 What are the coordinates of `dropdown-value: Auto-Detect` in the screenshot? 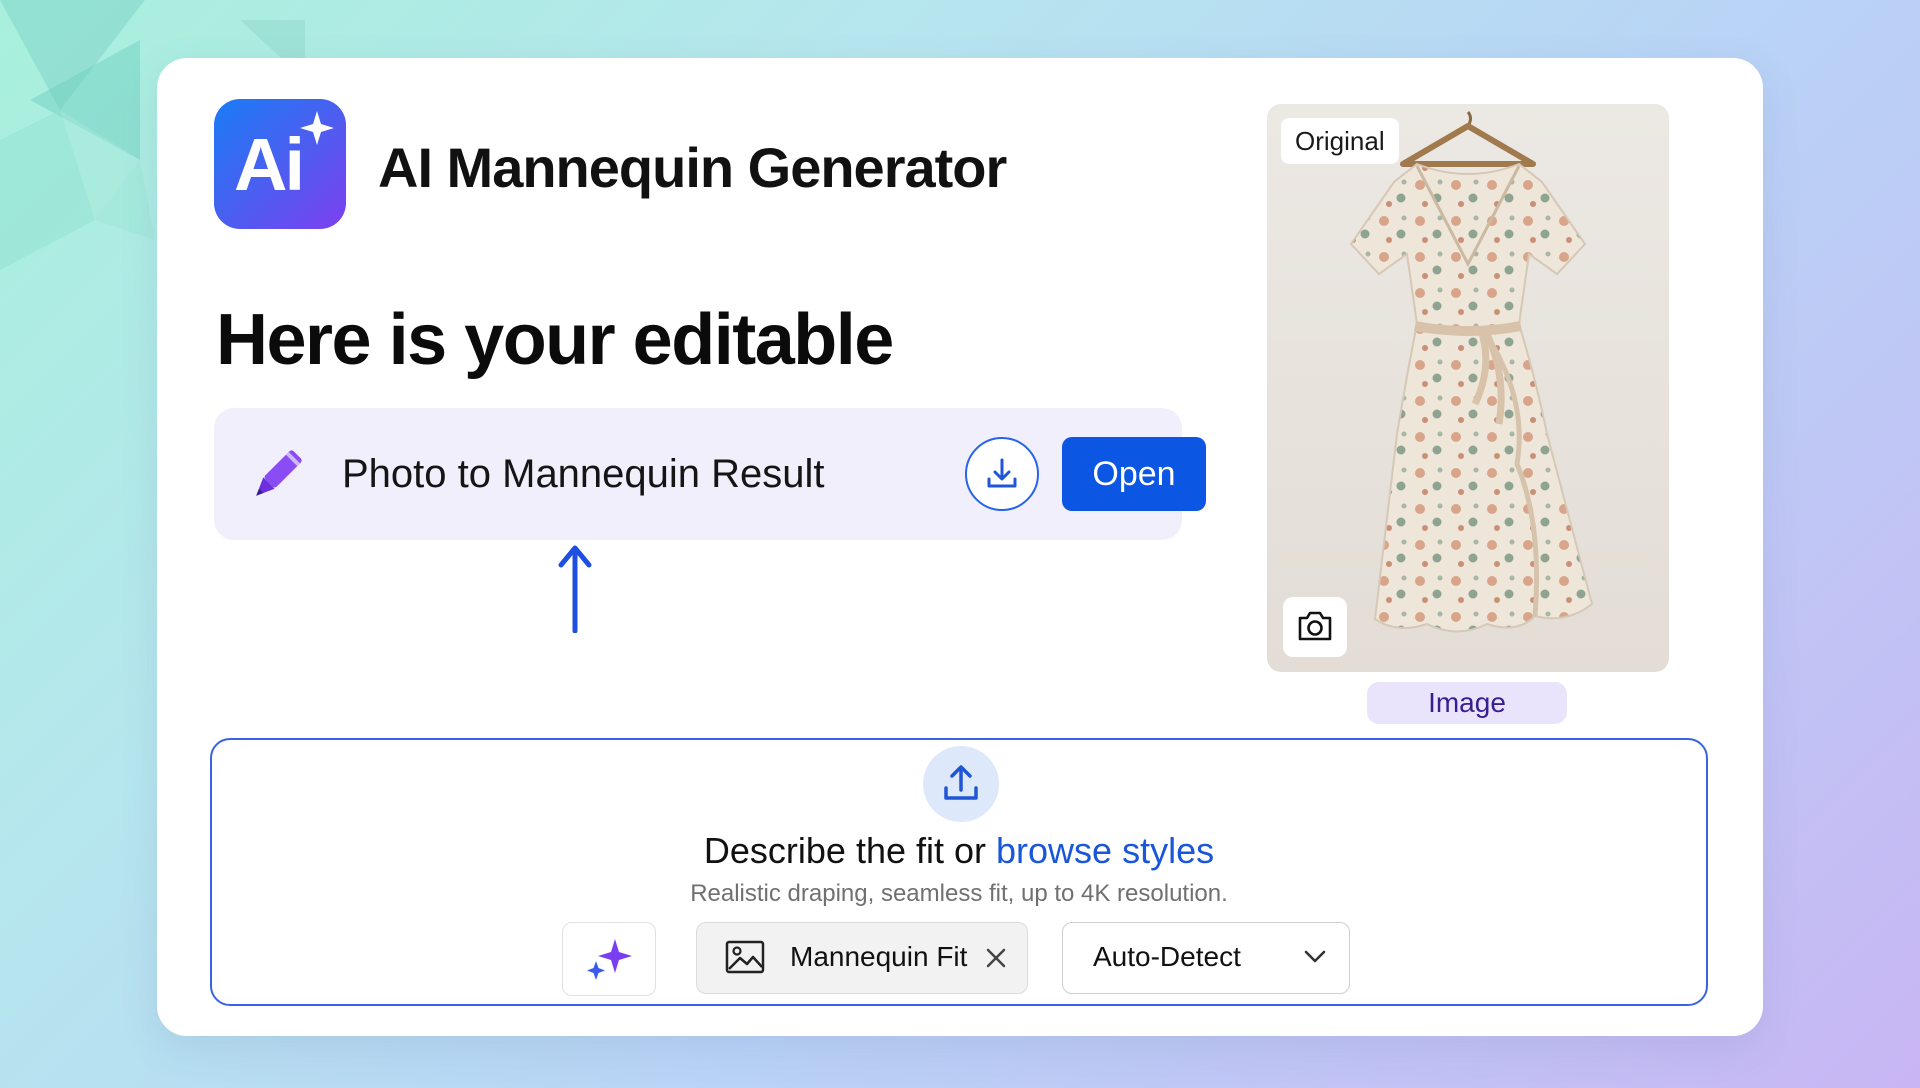 It's located at (1167, 956).